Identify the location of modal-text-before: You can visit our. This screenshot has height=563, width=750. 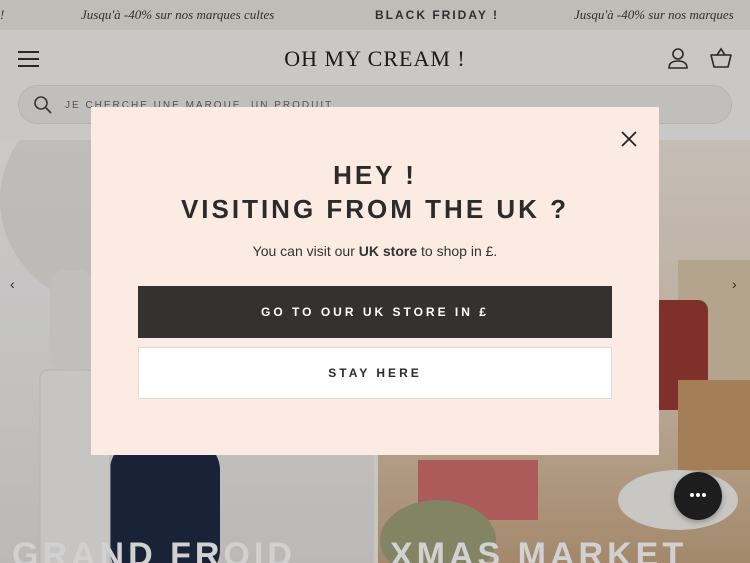
(305, 251).